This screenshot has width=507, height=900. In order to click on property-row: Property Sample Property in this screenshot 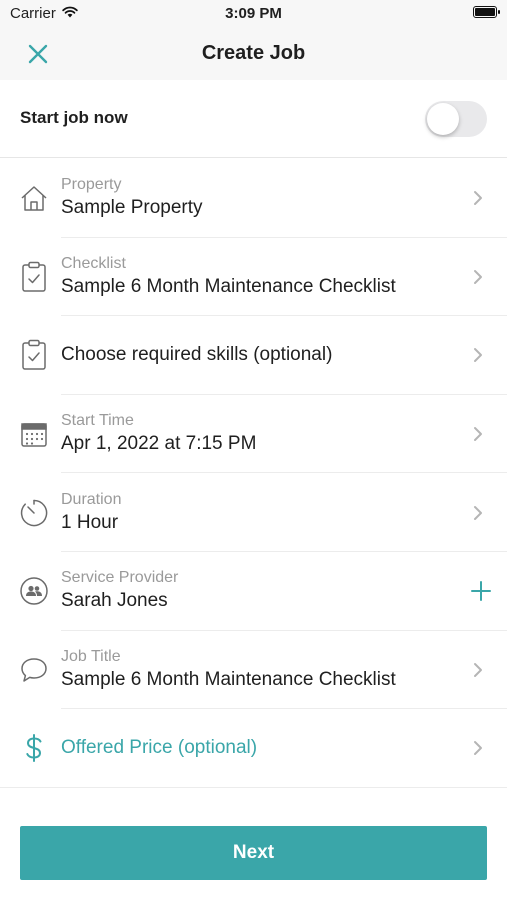, I will do `click(253, 198)`.